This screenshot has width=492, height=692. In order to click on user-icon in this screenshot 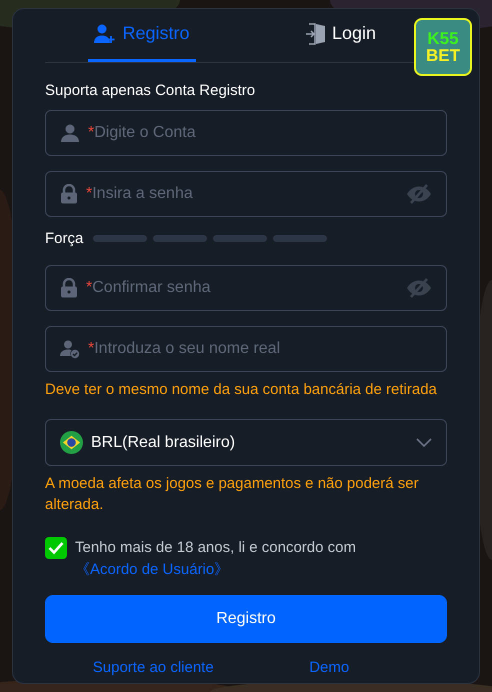, I will do `click(70, 132)`.